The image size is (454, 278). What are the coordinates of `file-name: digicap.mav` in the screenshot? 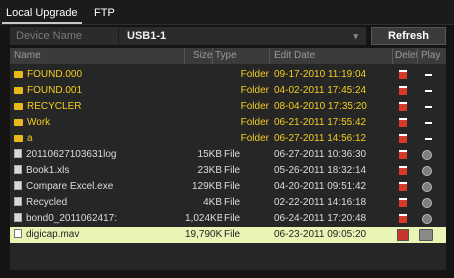 It's located at (99, 235).